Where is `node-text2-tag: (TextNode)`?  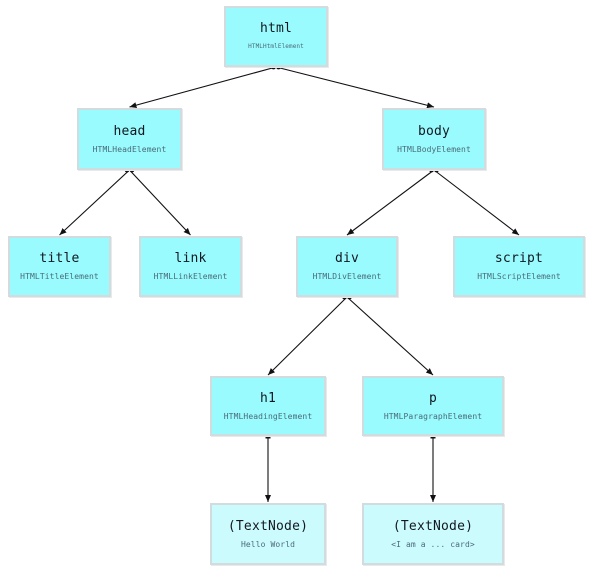
node-text2-tag: (TextNode) is located at coordinates (433, 526).